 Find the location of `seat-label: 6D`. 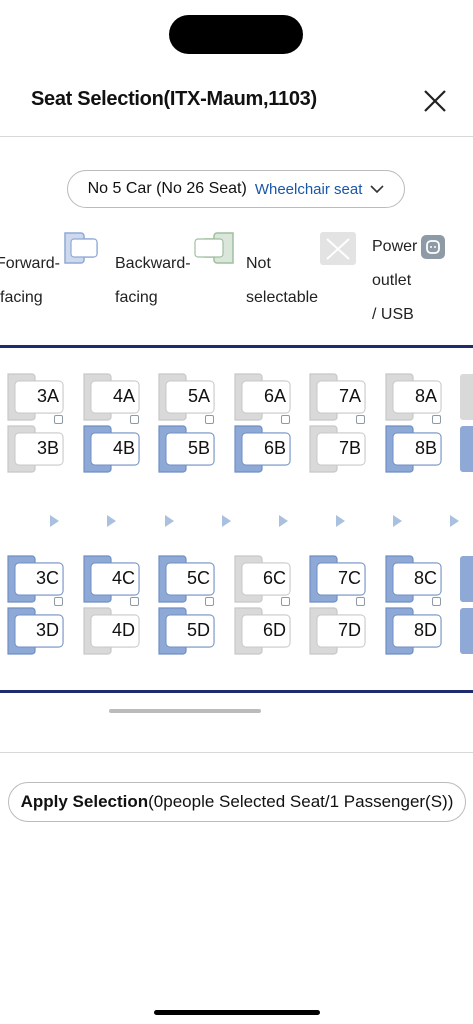

seat-label: 6D is located at coordinates (274, 630).